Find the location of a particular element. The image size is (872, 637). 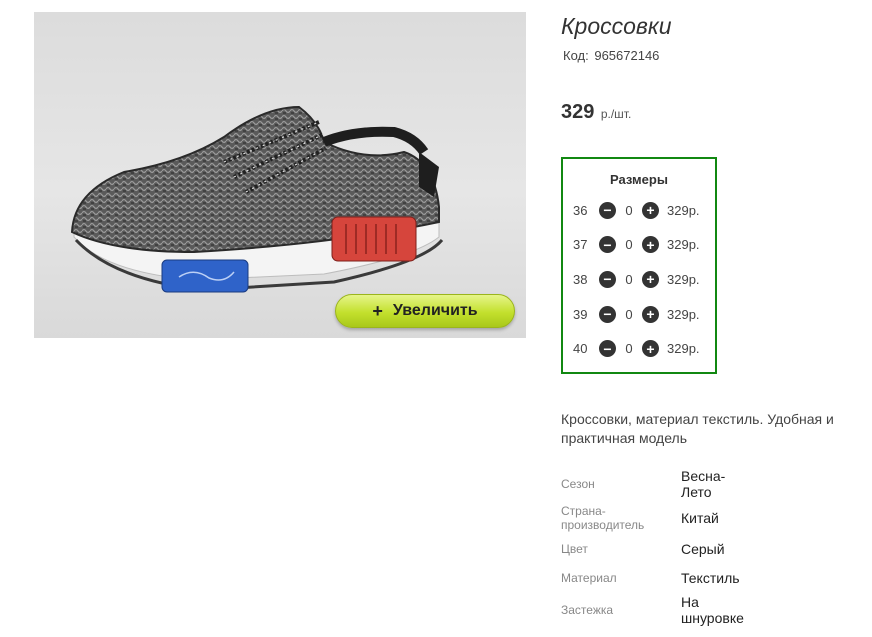

property-row: Страна-производитель Китай is located at coordinates (661, 518).